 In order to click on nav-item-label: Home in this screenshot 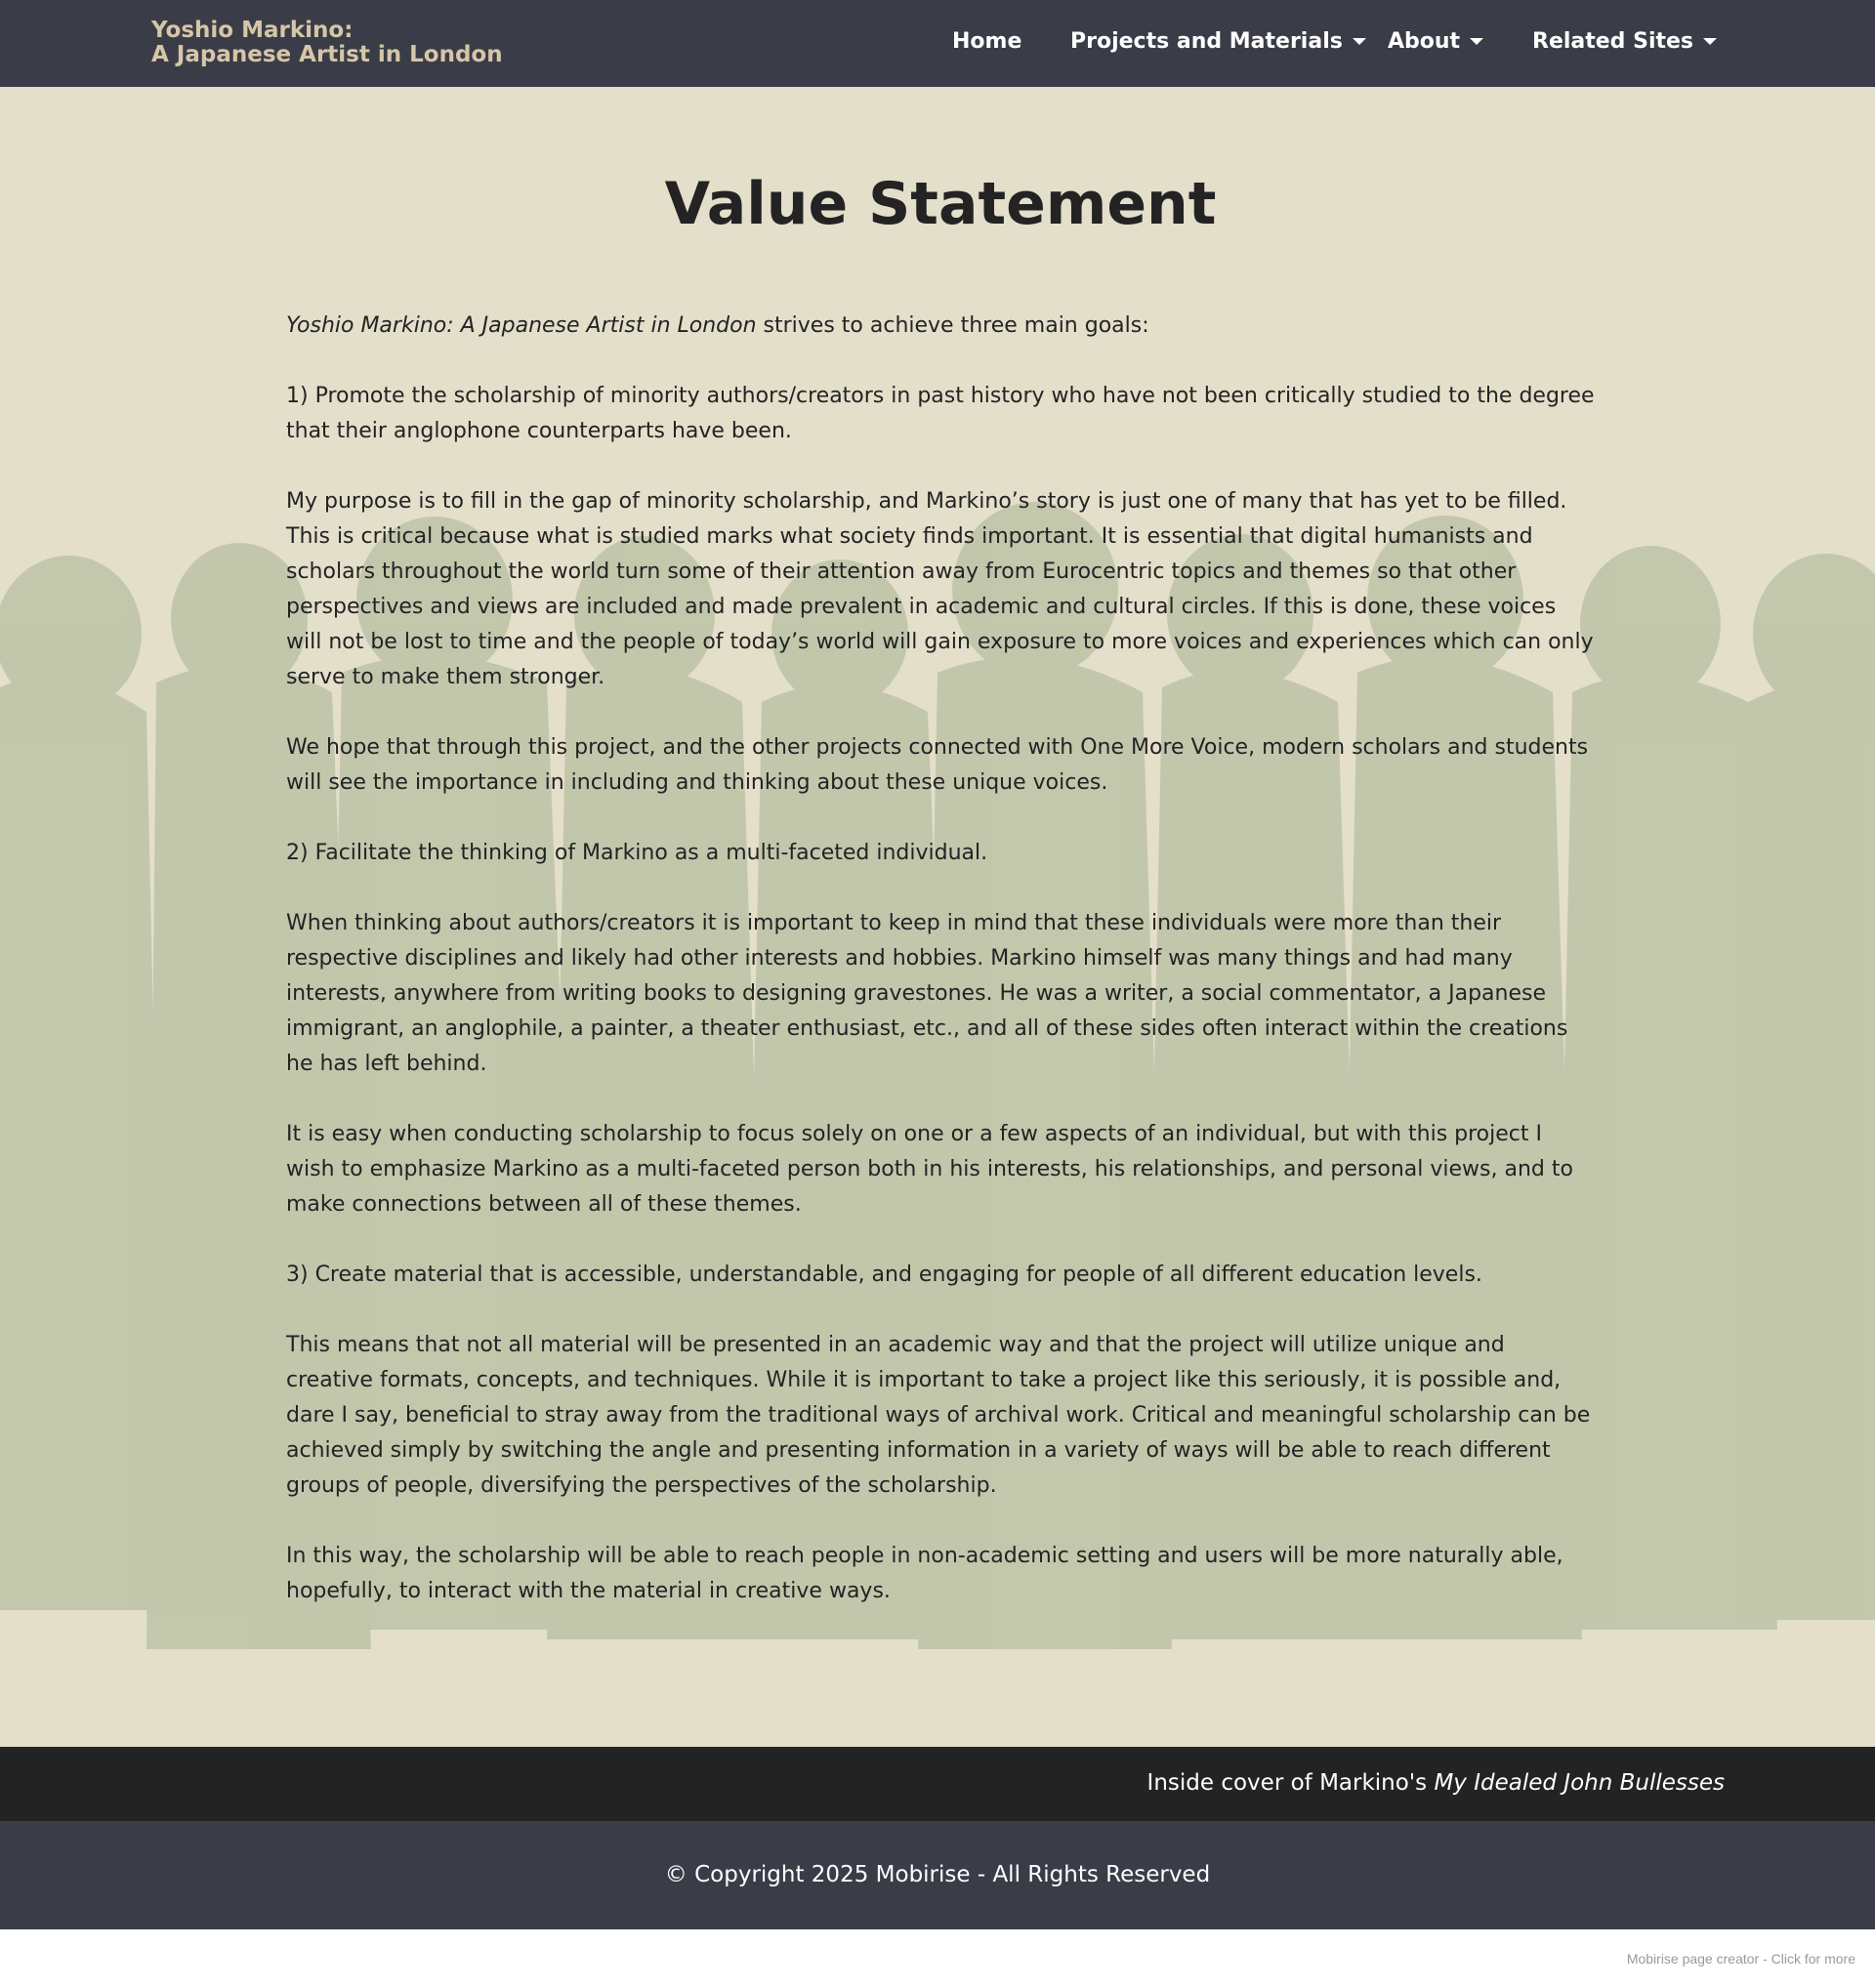, I will do `click(987, 41)`.